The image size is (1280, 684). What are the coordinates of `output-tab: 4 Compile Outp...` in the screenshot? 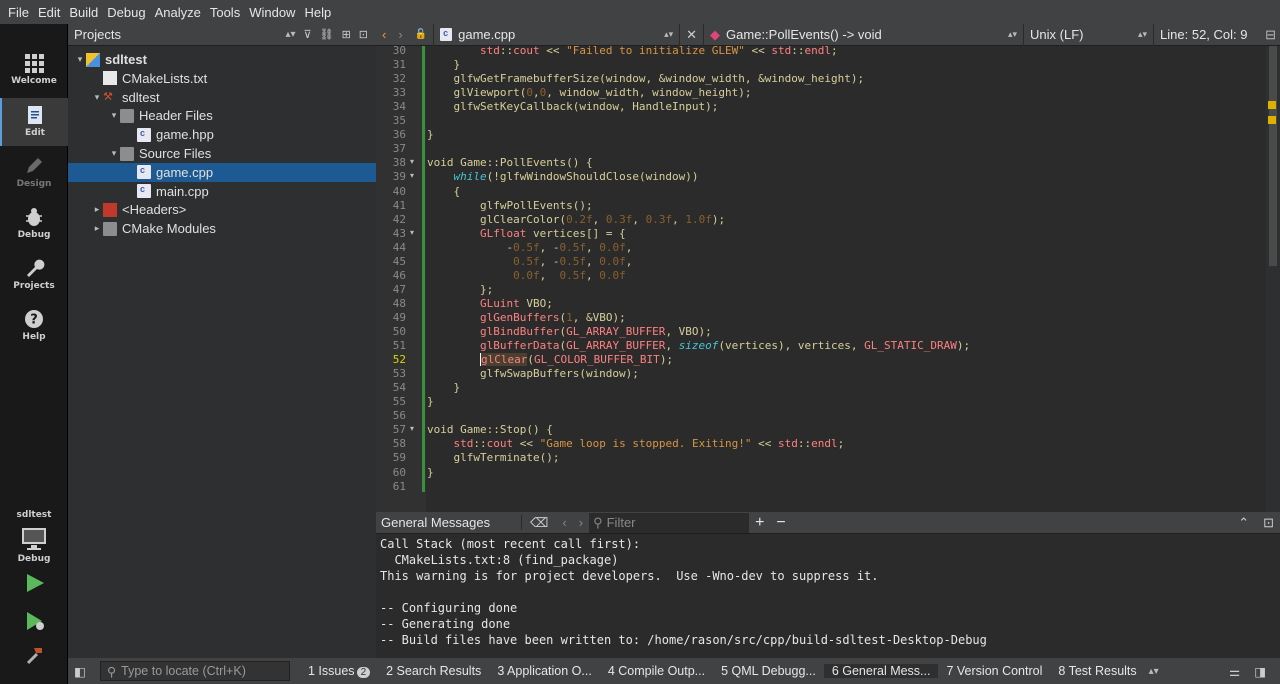 It's located at (656, 671).